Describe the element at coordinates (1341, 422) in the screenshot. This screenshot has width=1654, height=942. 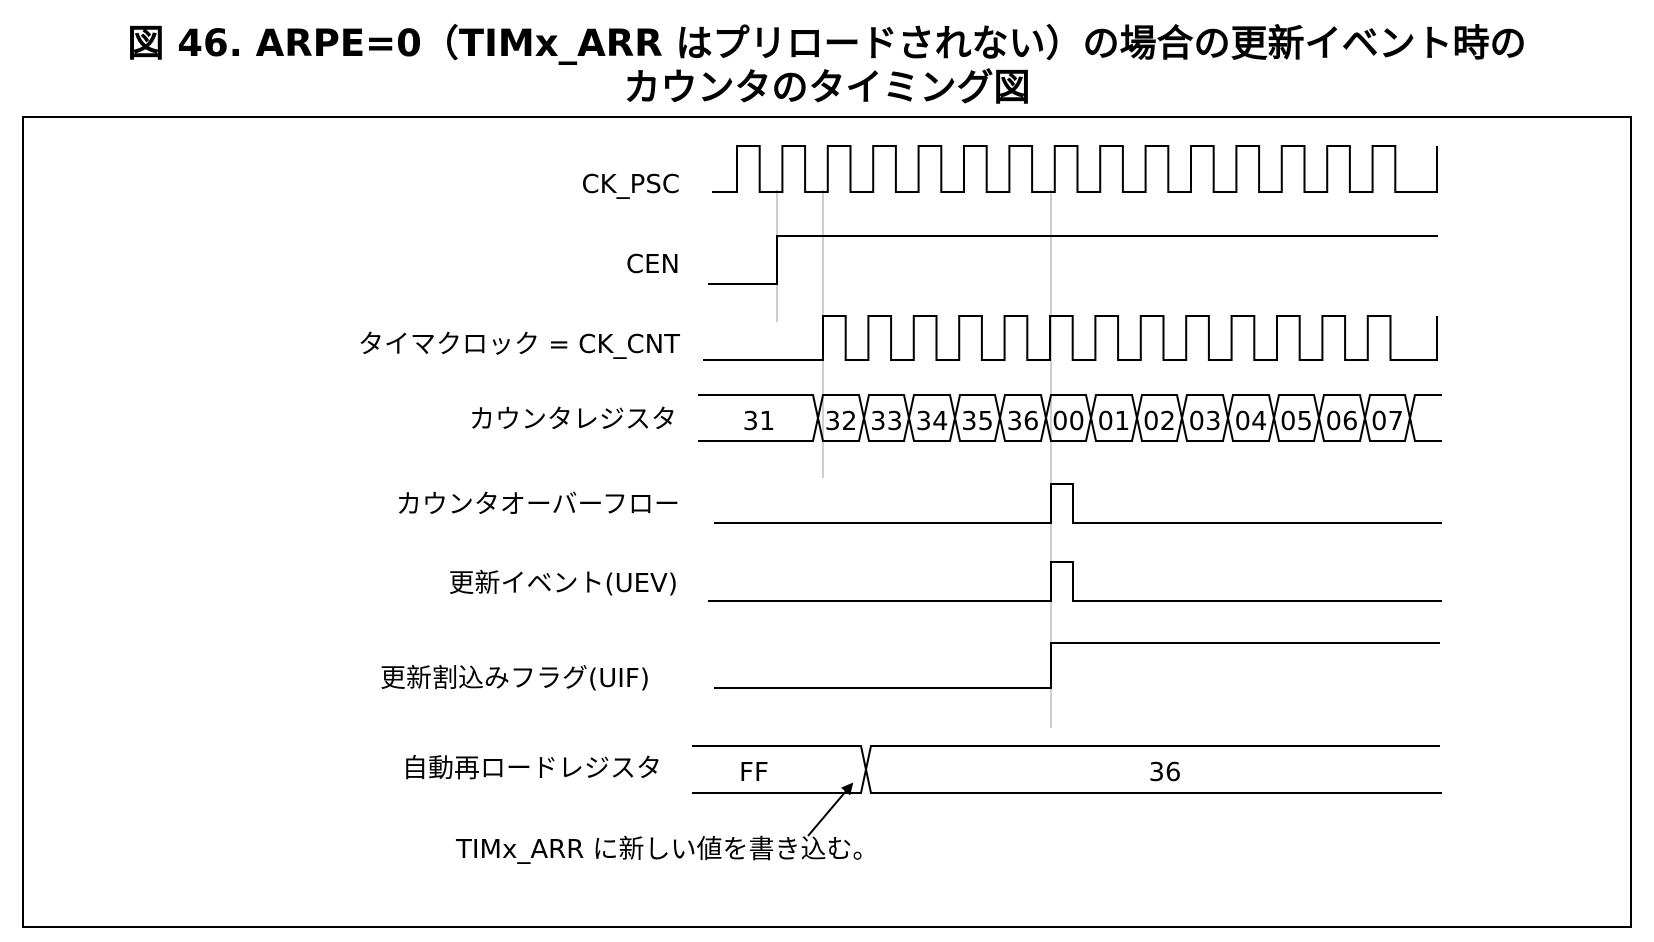
I see `counter-value-06: 06` at that location.